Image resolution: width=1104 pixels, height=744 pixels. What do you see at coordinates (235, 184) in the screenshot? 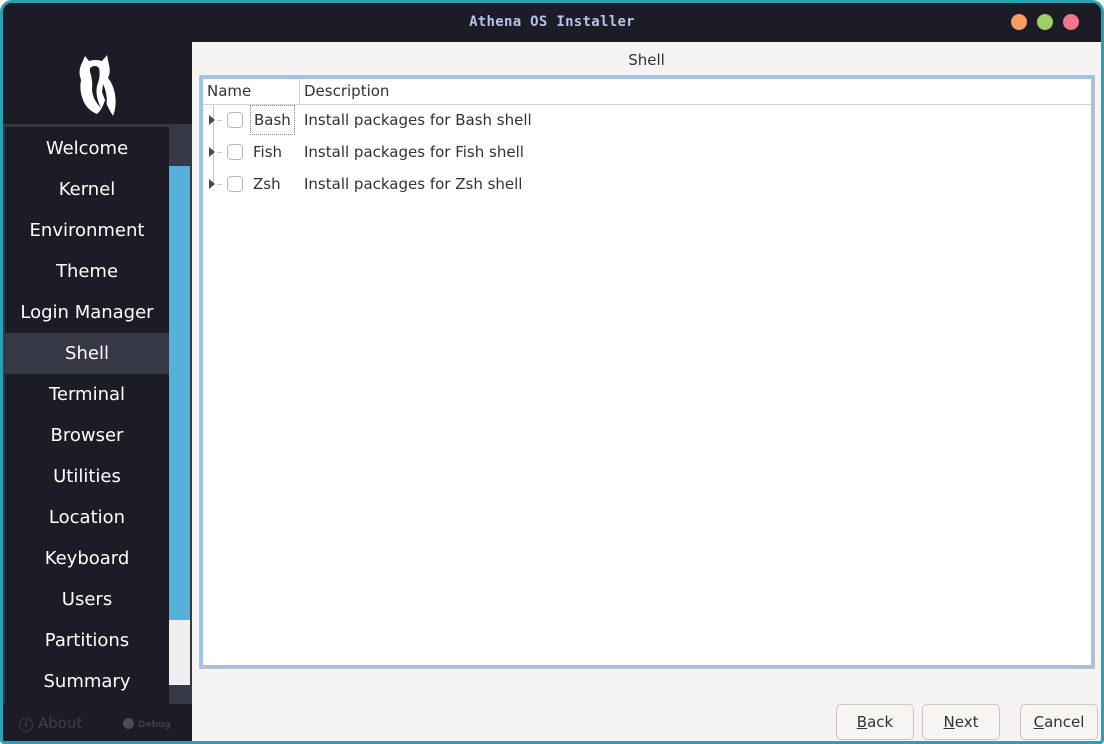
I see `zsh-checkbox` at bounding box center [235, 184].